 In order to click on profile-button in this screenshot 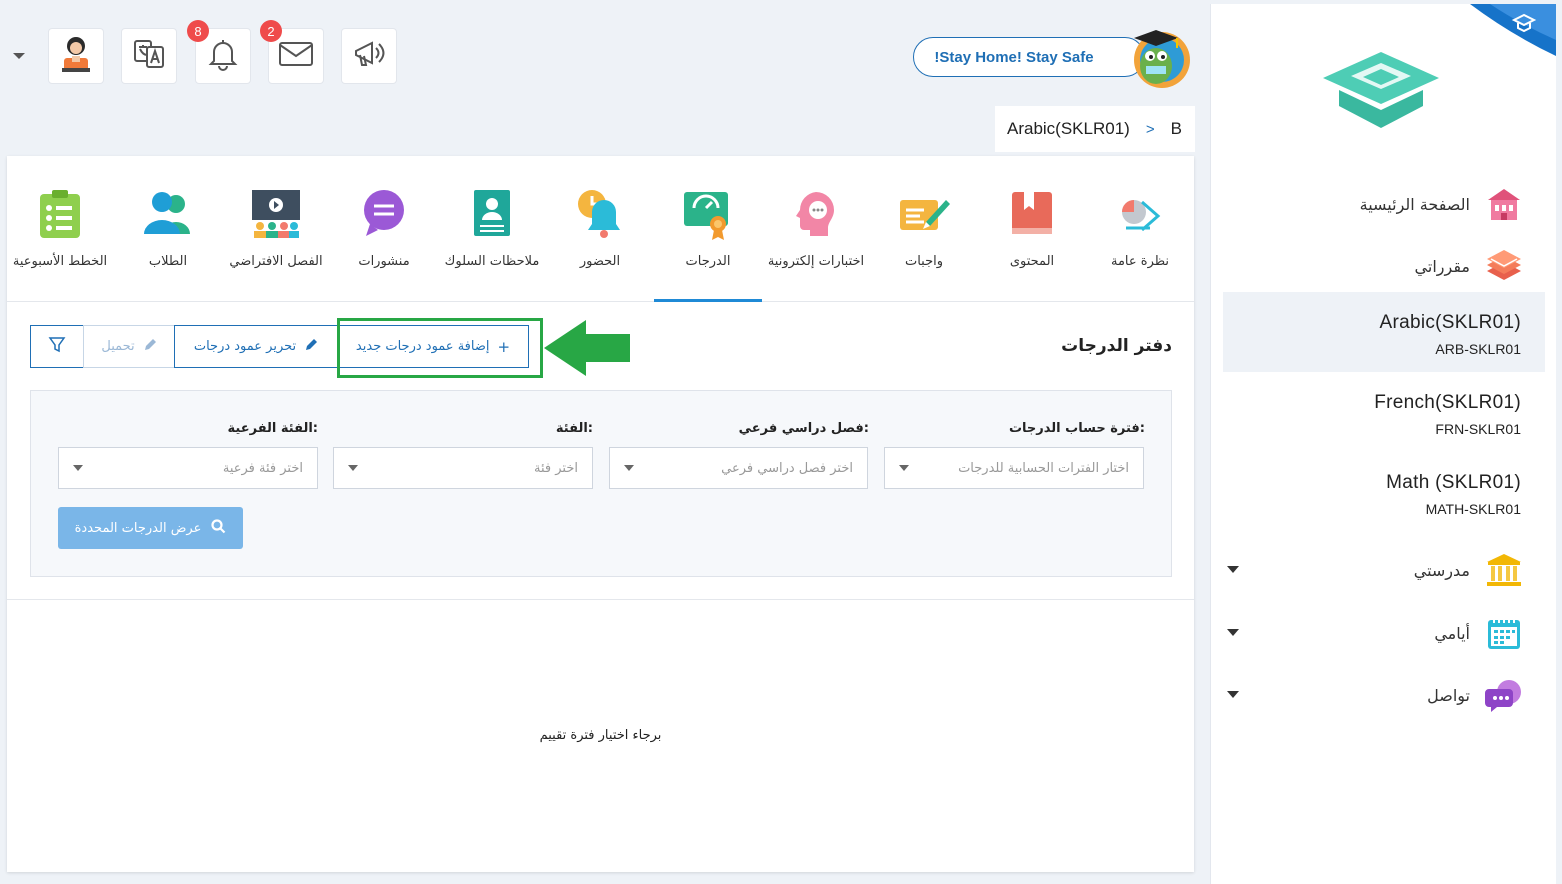, I will do `click(76, 56)`.